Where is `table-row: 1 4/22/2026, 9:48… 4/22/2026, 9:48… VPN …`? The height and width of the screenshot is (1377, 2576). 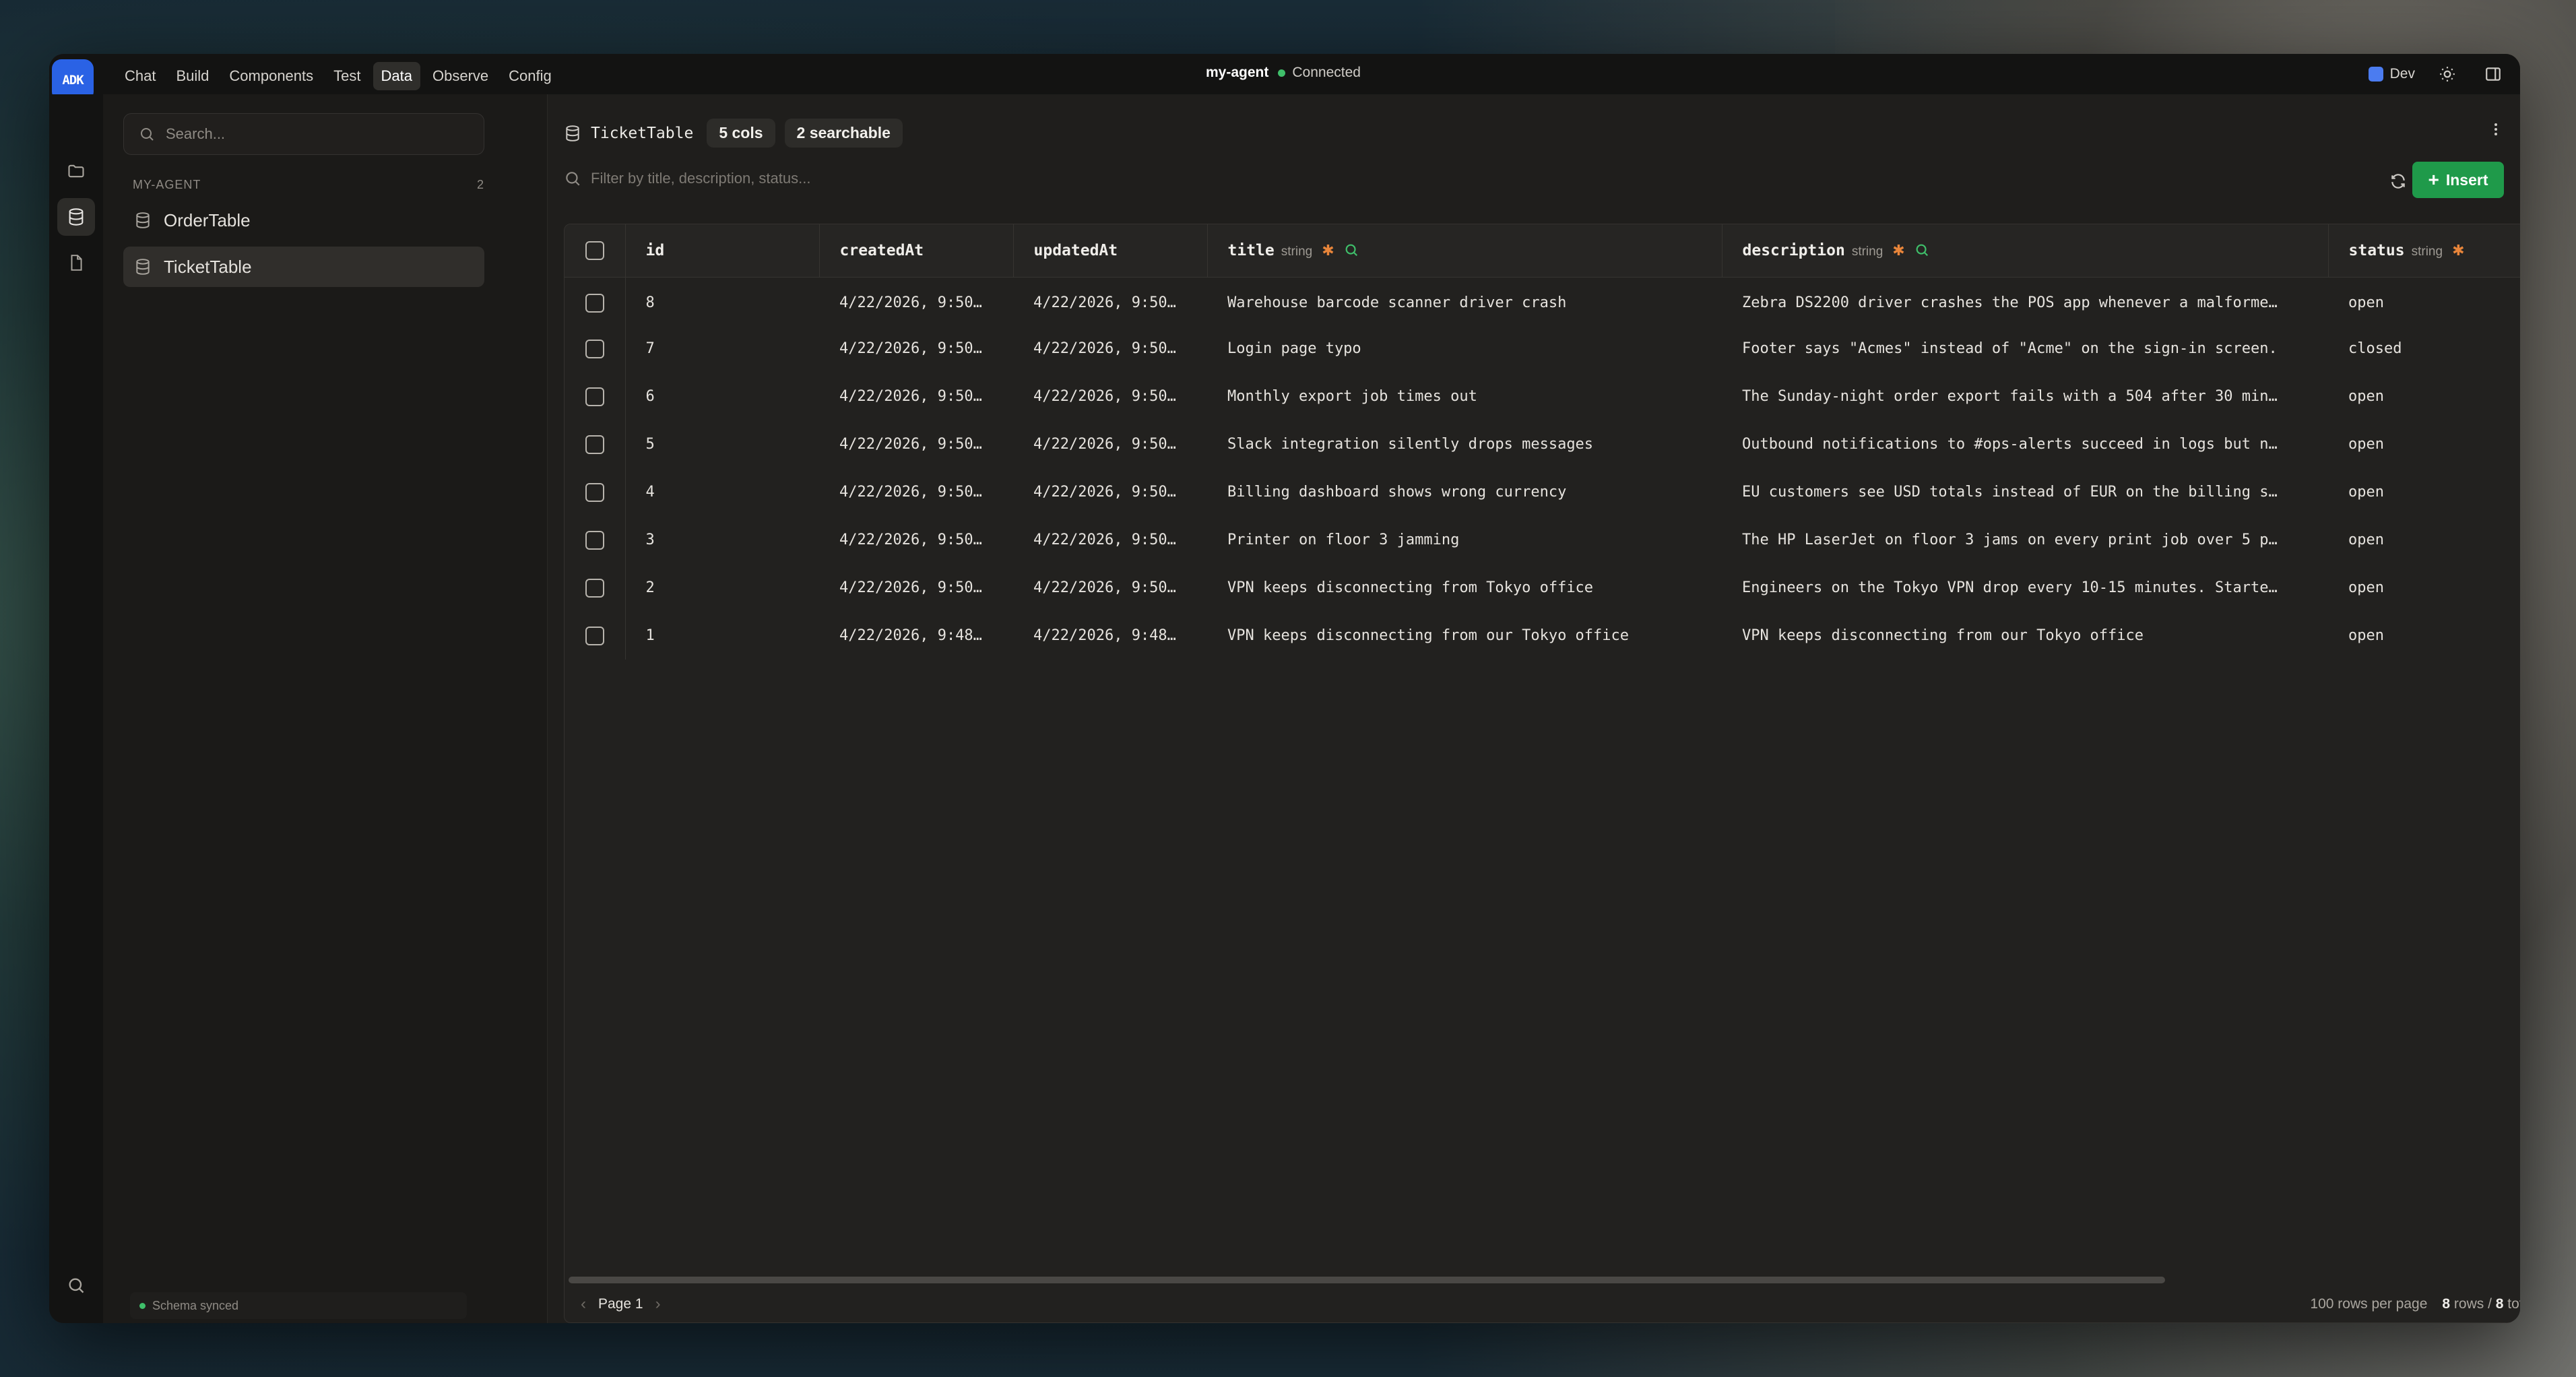 table-row: 1 4/22/2026, 9:48… 4/22/2026, 9:48… VPN … is located at coordinates (1542, 636).